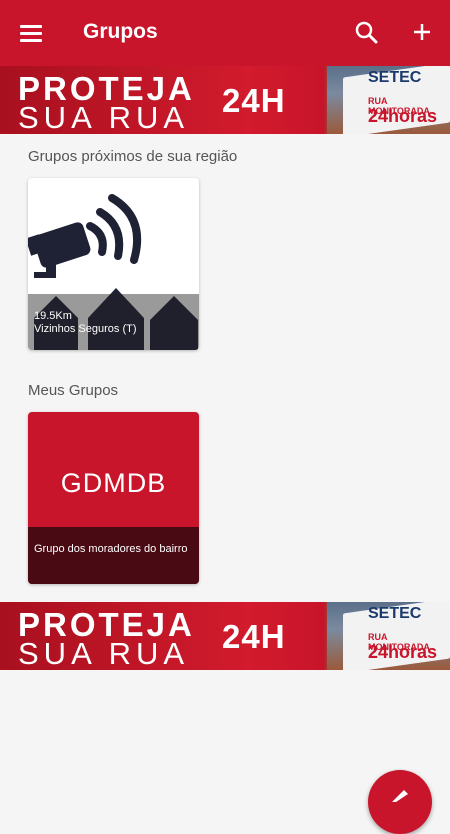  I want to click on plus-icon, so click(422, 32).